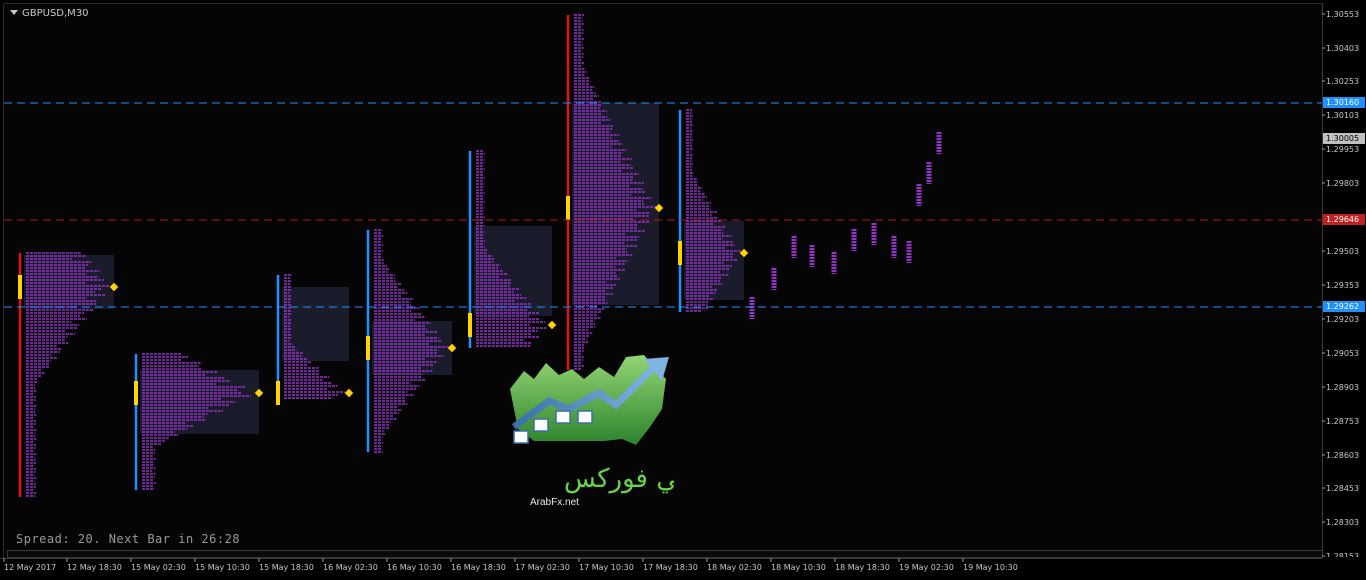 This screenshot has height=580, width=1366. Describe the element at coordinates (94, 567) in the screenshot. I see `time-tick-label: 12 May 18:30` at that location.